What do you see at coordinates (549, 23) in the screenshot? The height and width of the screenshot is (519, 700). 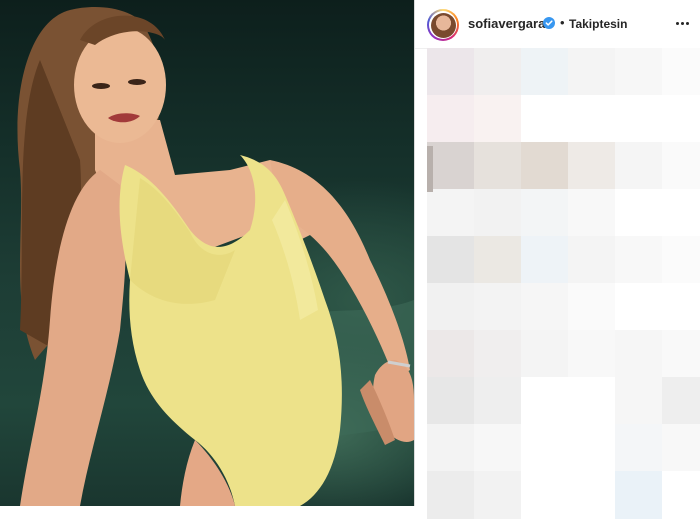 I see `verified-badge-icon` at bounding box center [549, 23].